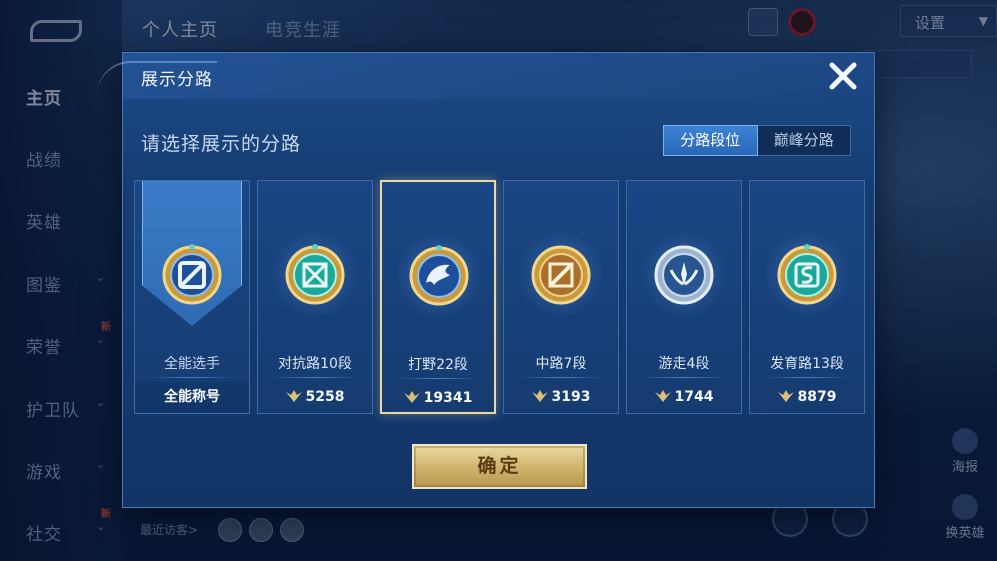 This screenshot has height=561, width=997. Describe the element at coordinates (843, 76) in the screenshot. I see `close-icon` at that location.